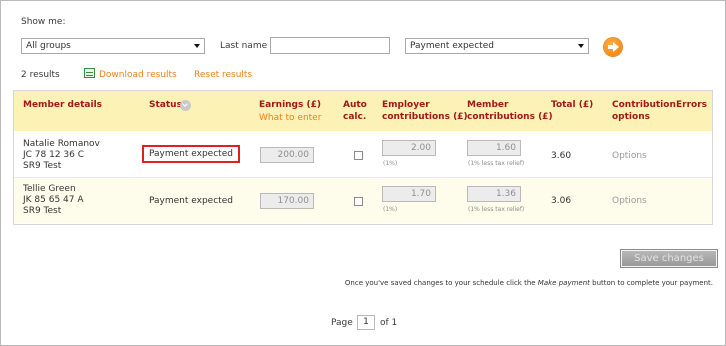 The image size is (726, 346). Describe the element at coordinates (287, 201) in the screenshot. I see `earnings-input: 170.00` at that location.